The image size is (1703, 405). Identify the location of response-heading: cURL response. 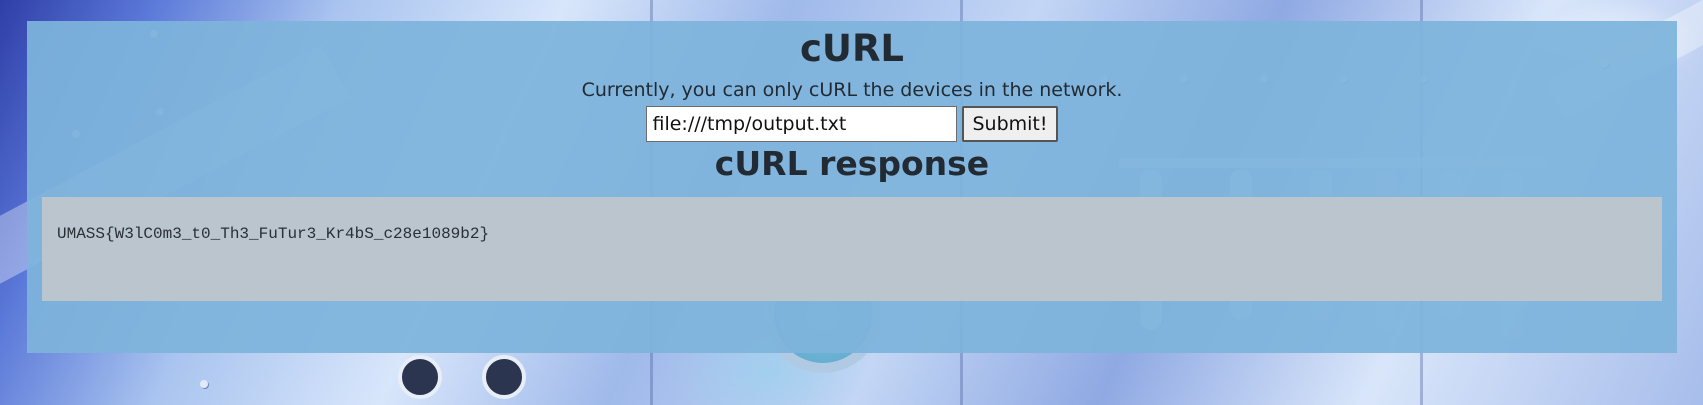
(852, 163).